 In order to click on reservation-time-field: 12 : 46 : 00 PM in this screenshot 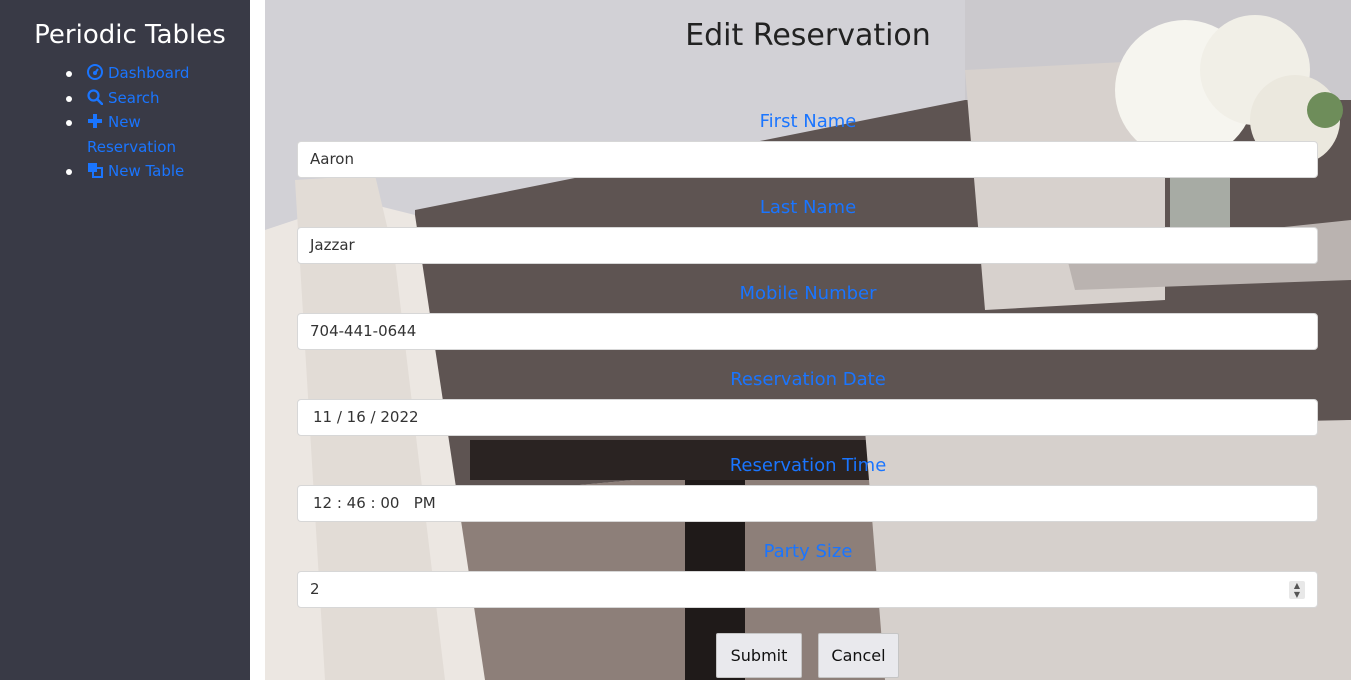, I will do `click(807, 503)`.